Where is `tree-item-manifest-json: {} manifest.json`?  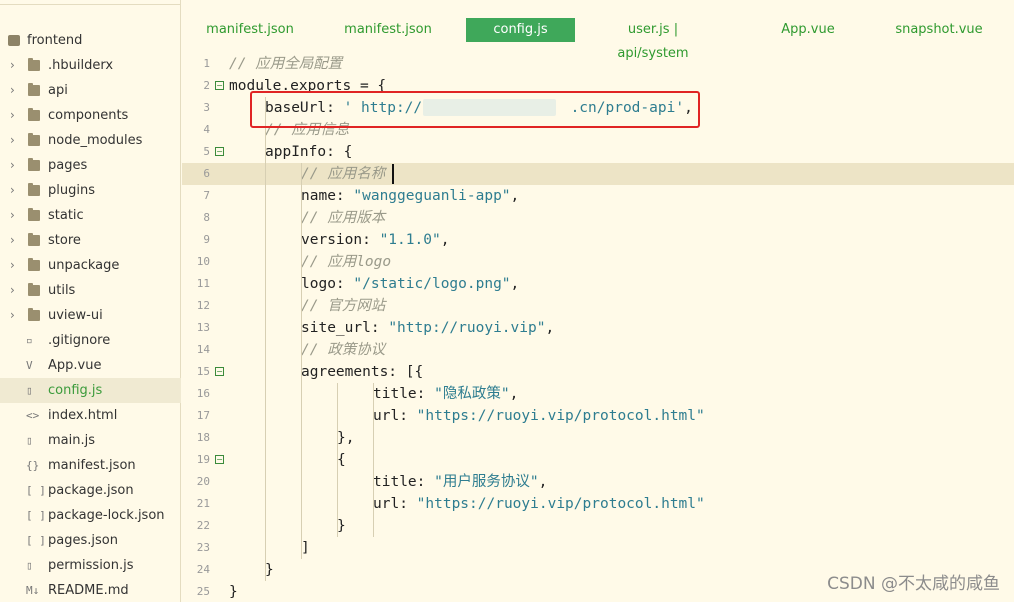
tree-item-manifest-json: {} manifest.json is located at coordinates (90, 465).